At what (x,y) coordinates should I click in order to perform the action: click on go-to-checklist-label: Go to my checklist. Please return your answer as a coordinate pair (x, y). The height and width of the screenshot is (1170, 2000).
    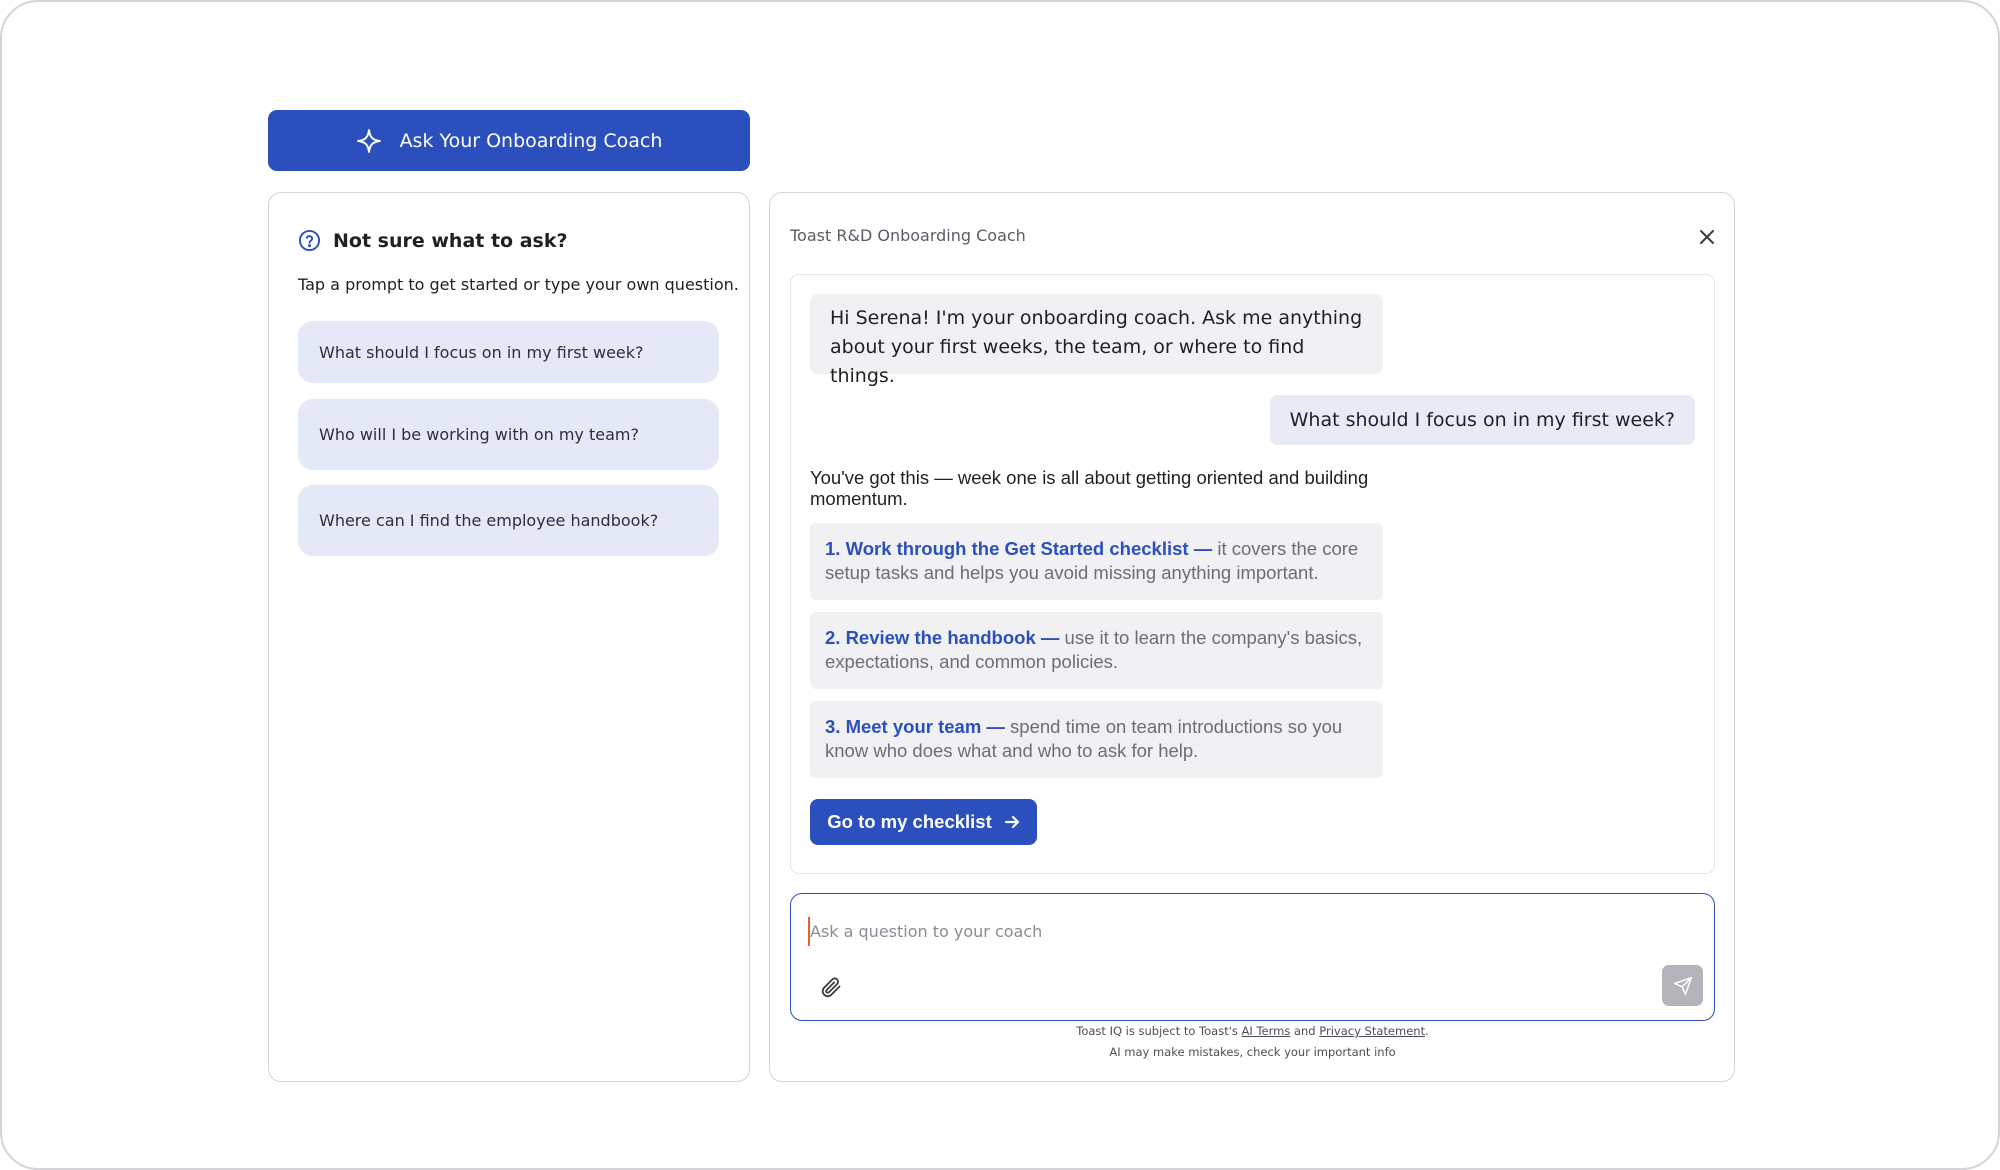
    Looking at the image, I should click on (909, 821).